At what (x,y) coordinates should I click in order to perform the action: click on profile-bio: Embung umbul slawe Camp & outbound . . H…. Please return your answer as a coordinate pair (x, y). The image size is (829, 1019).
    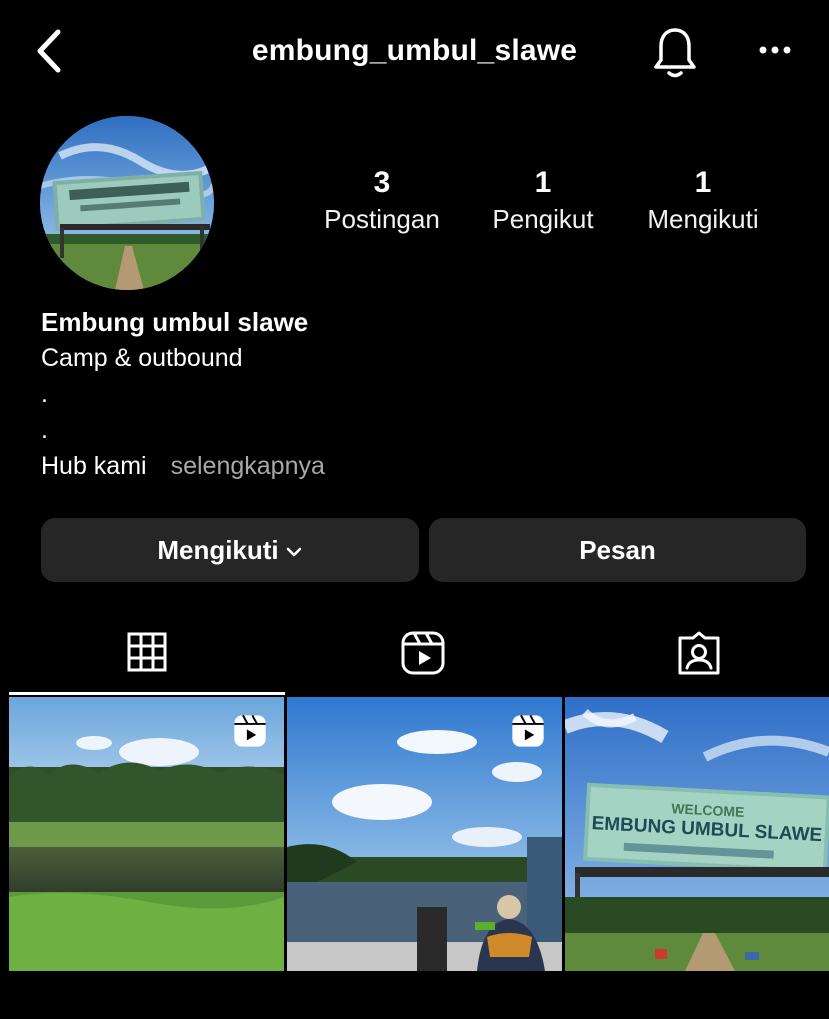
    Looking at the image, I should click on (183, 394).